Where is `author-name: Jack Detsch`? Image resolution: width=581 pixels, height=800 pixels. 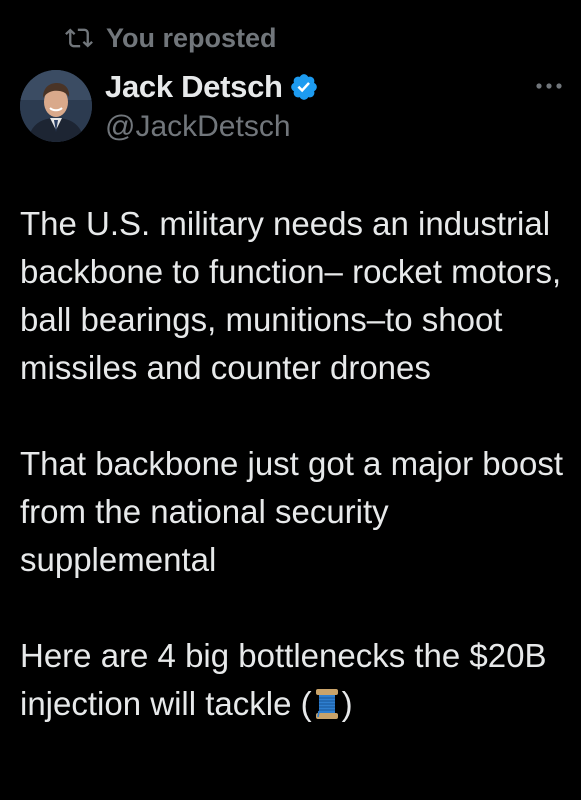 author-name: Jack Detsch is located at coordinates (194, 87).